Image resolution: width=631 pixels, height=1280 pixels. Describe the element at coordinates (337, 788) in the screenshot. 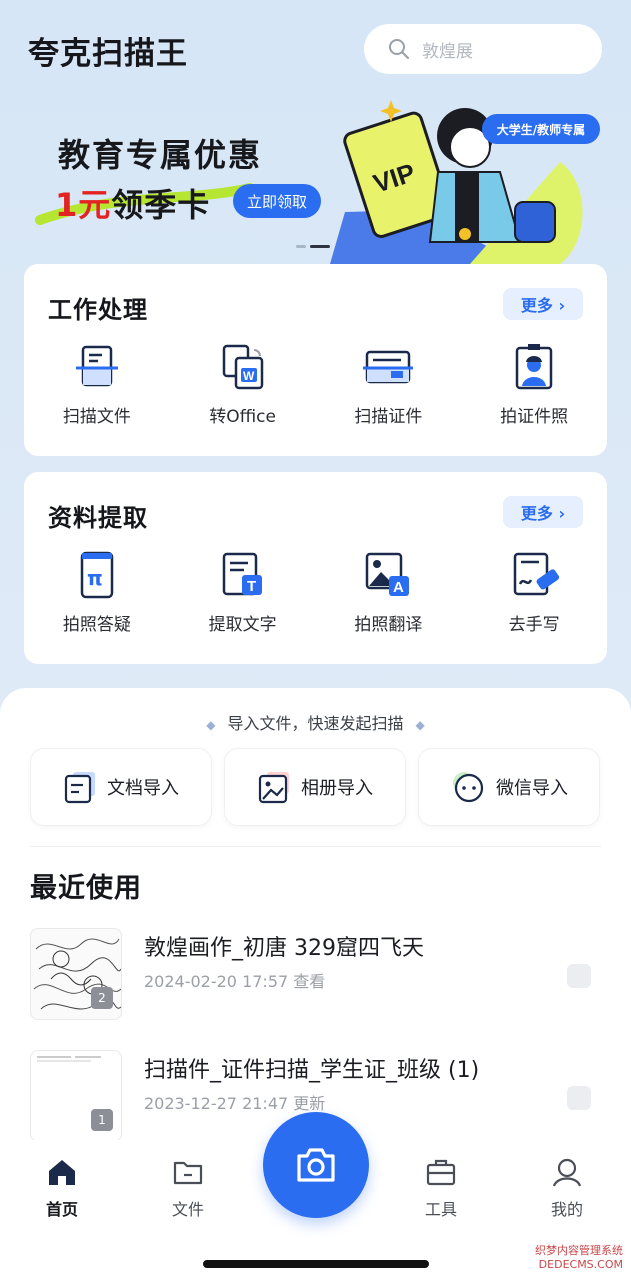

I see `import-label: 相册导入` at that location.